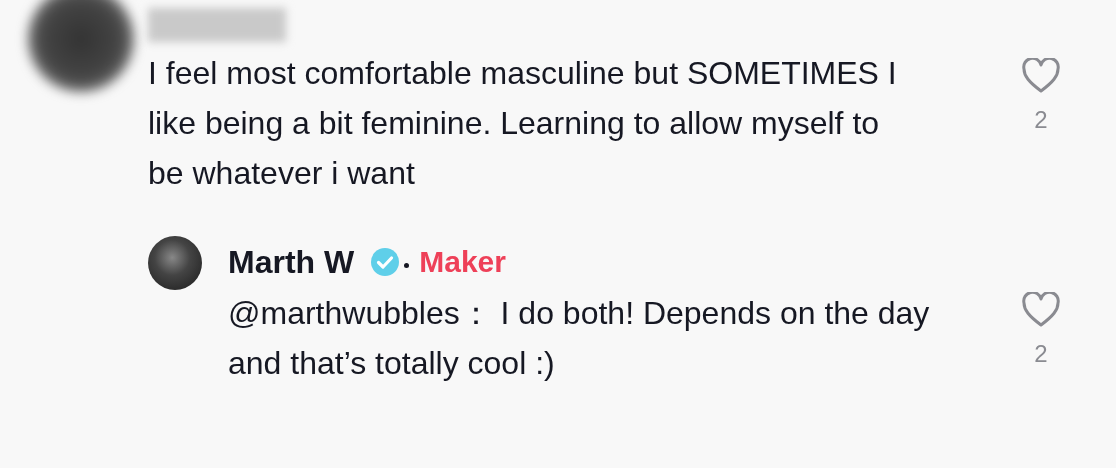  What do you see at coordinates (291, 262) in the screenshot?
I see `username: Marth W` at bounding box center [291, 262].